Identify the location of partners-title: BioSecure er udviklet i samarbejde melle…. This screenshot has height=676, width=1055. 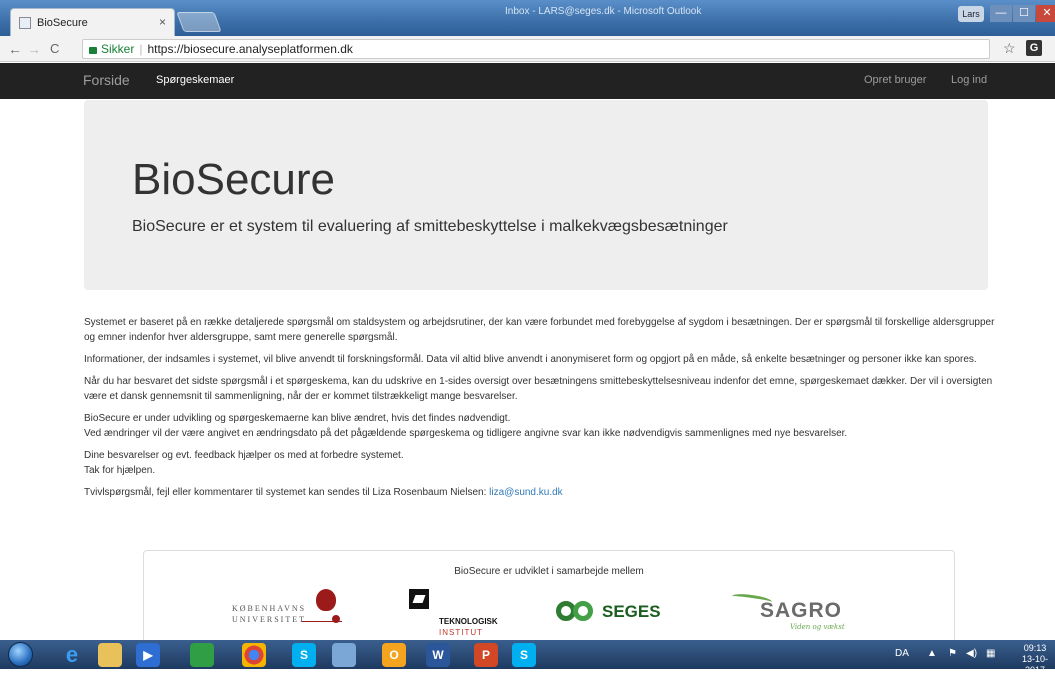
(549, 571).